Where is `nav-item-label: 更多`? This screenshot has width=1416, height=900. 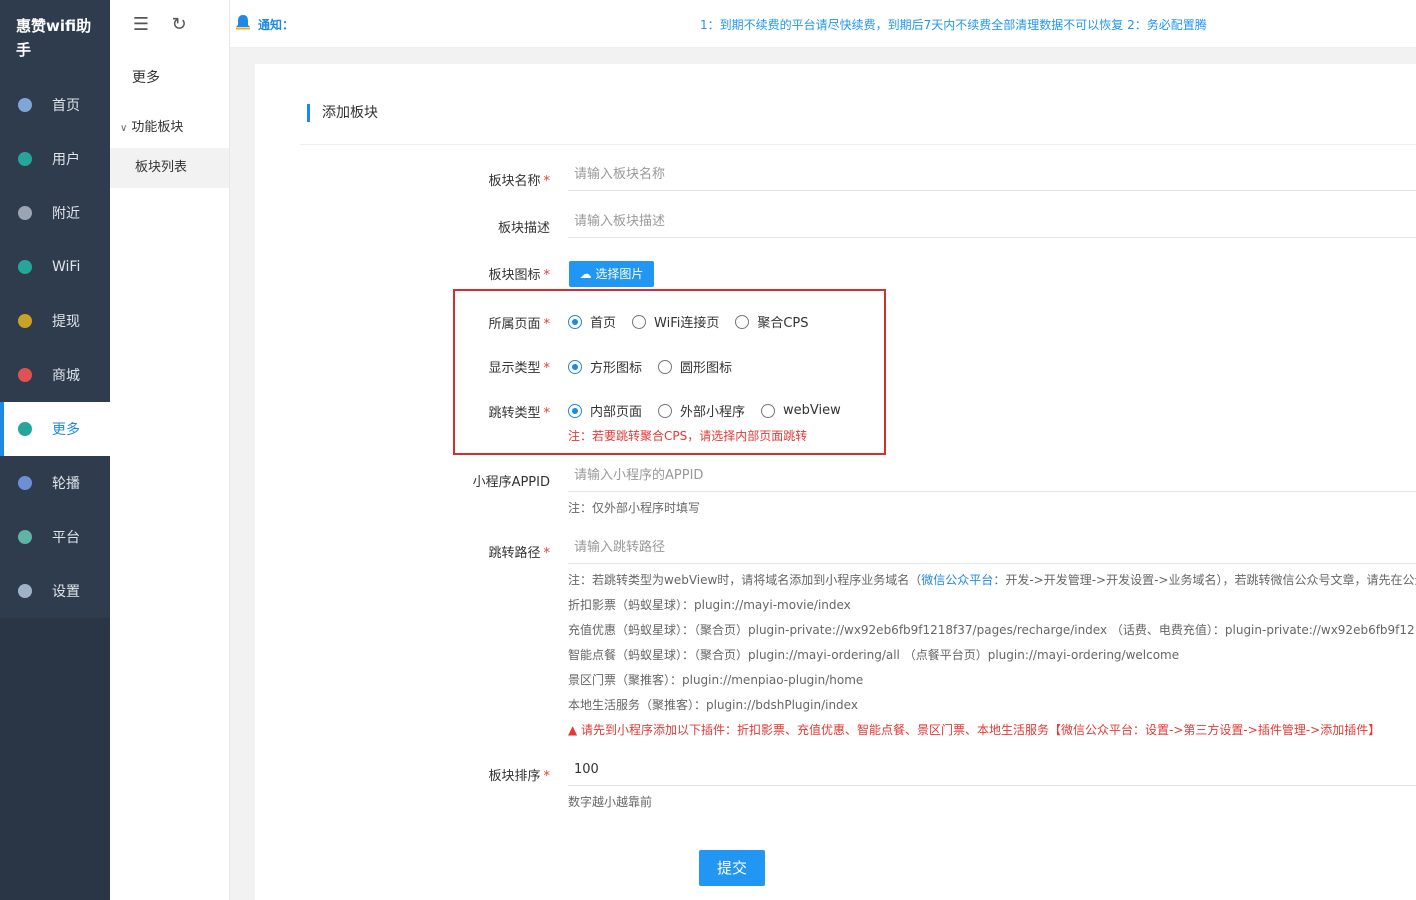 nav-item-label: 更多 is located at coordinates (66, 430).